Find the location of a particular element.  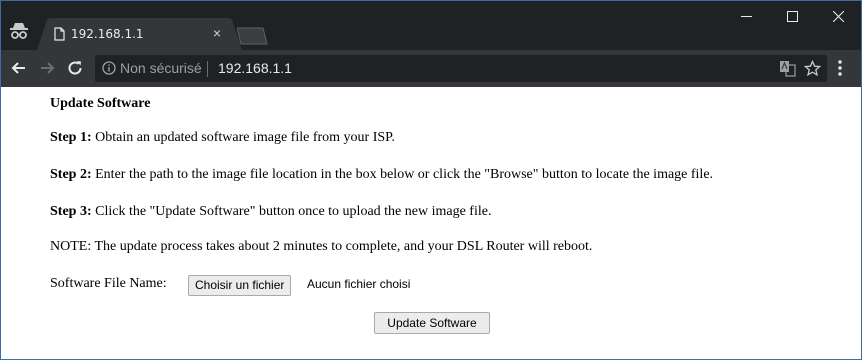

reload-icon is located at coordinates (75, 68).